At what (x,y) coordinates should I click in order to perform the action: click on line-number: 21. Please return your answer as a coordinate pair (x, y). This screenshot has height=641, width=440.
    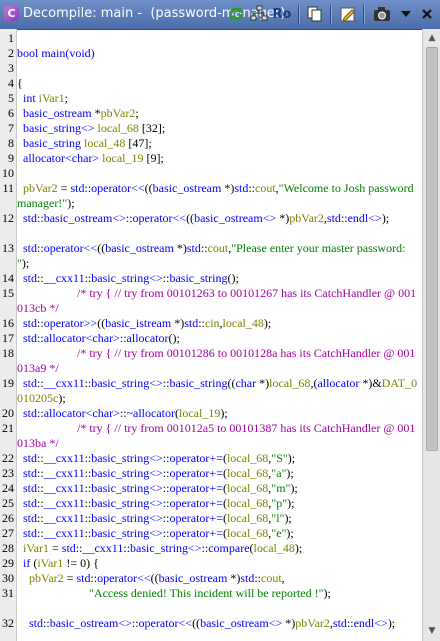
    Looking at the image, I should click on (8, 428).